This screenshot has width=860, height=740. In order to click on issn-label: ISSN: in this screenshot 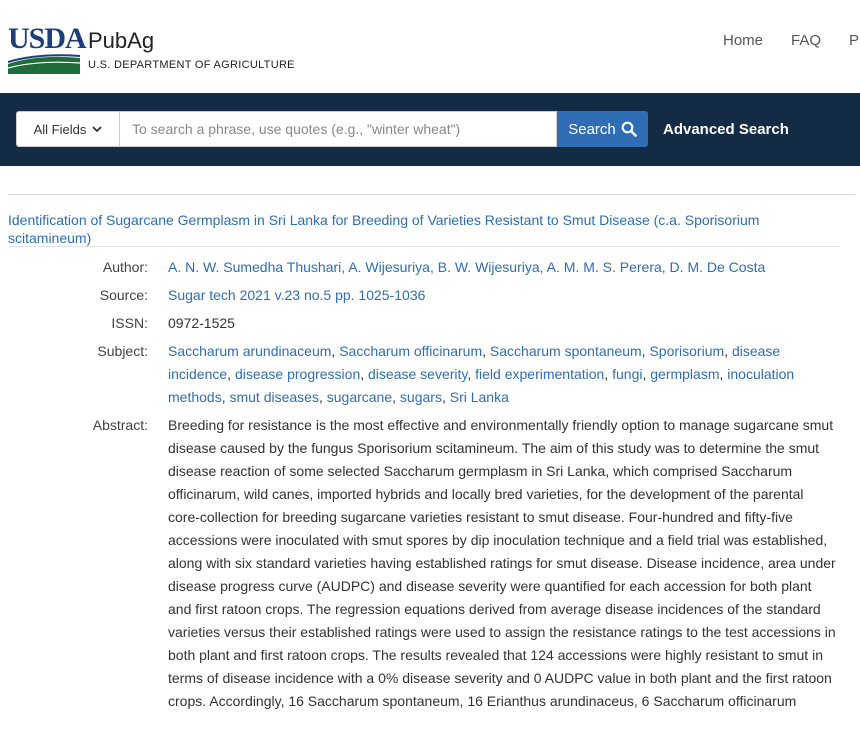, I will do `click(129, 323)`.